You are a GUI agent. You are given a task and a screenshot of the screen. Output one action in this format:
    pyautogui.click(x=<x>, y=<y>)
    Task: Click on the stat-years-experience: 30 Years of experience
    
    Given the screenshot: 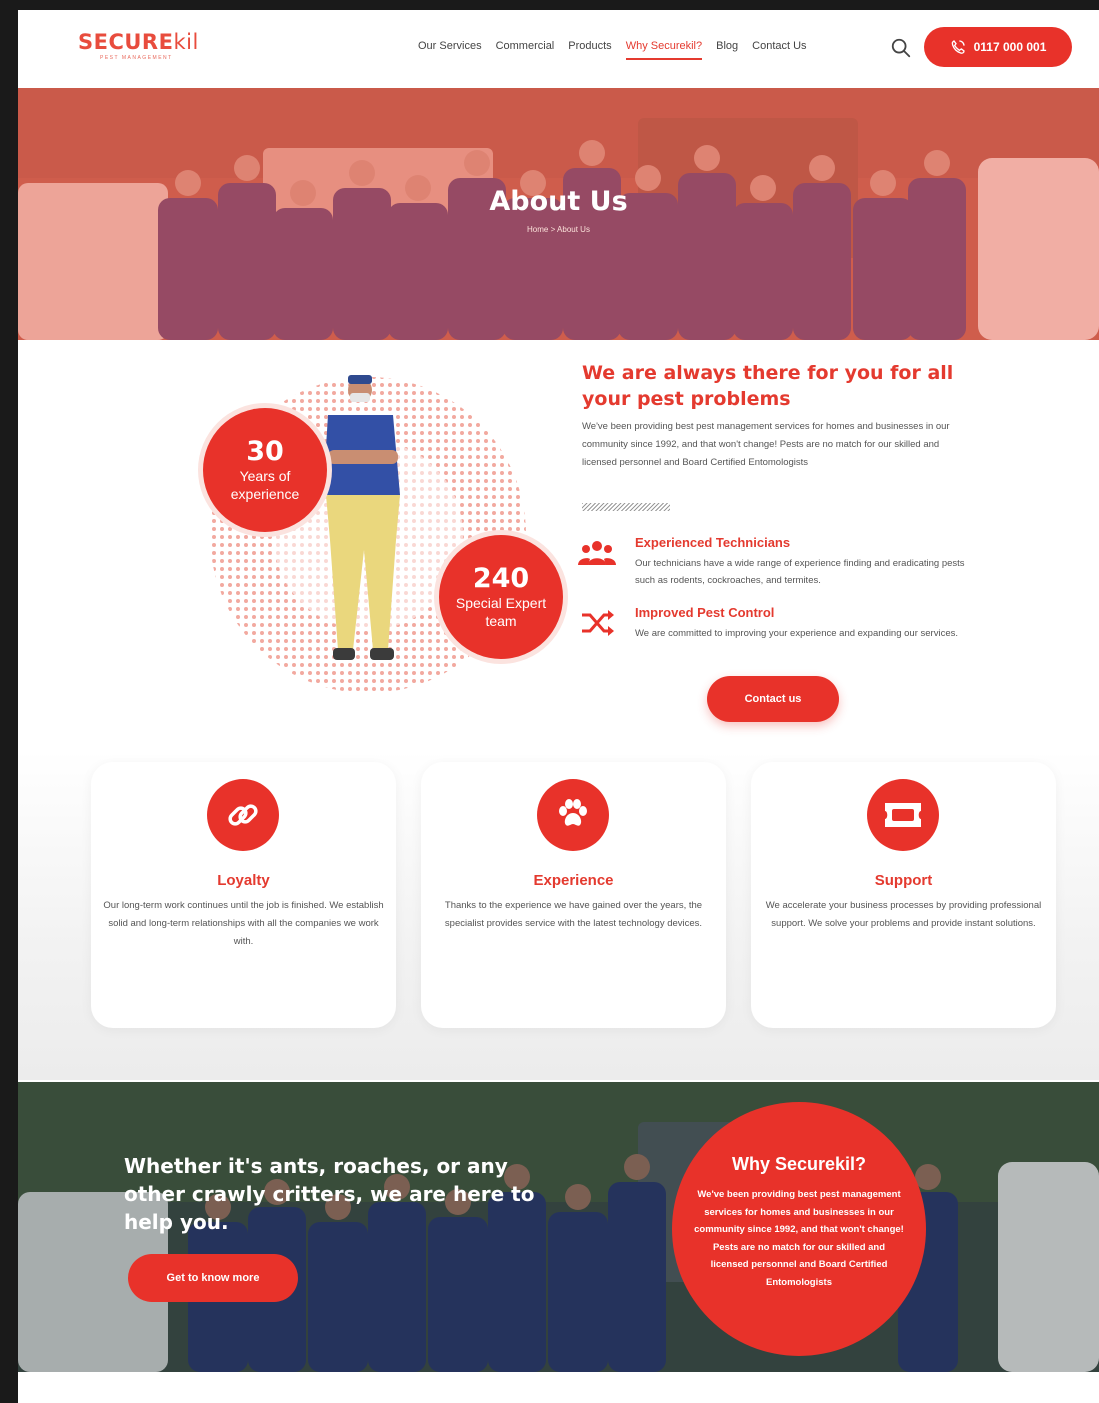 What is the action you would take?
    pyautogui.click(x=265, y=470)
    